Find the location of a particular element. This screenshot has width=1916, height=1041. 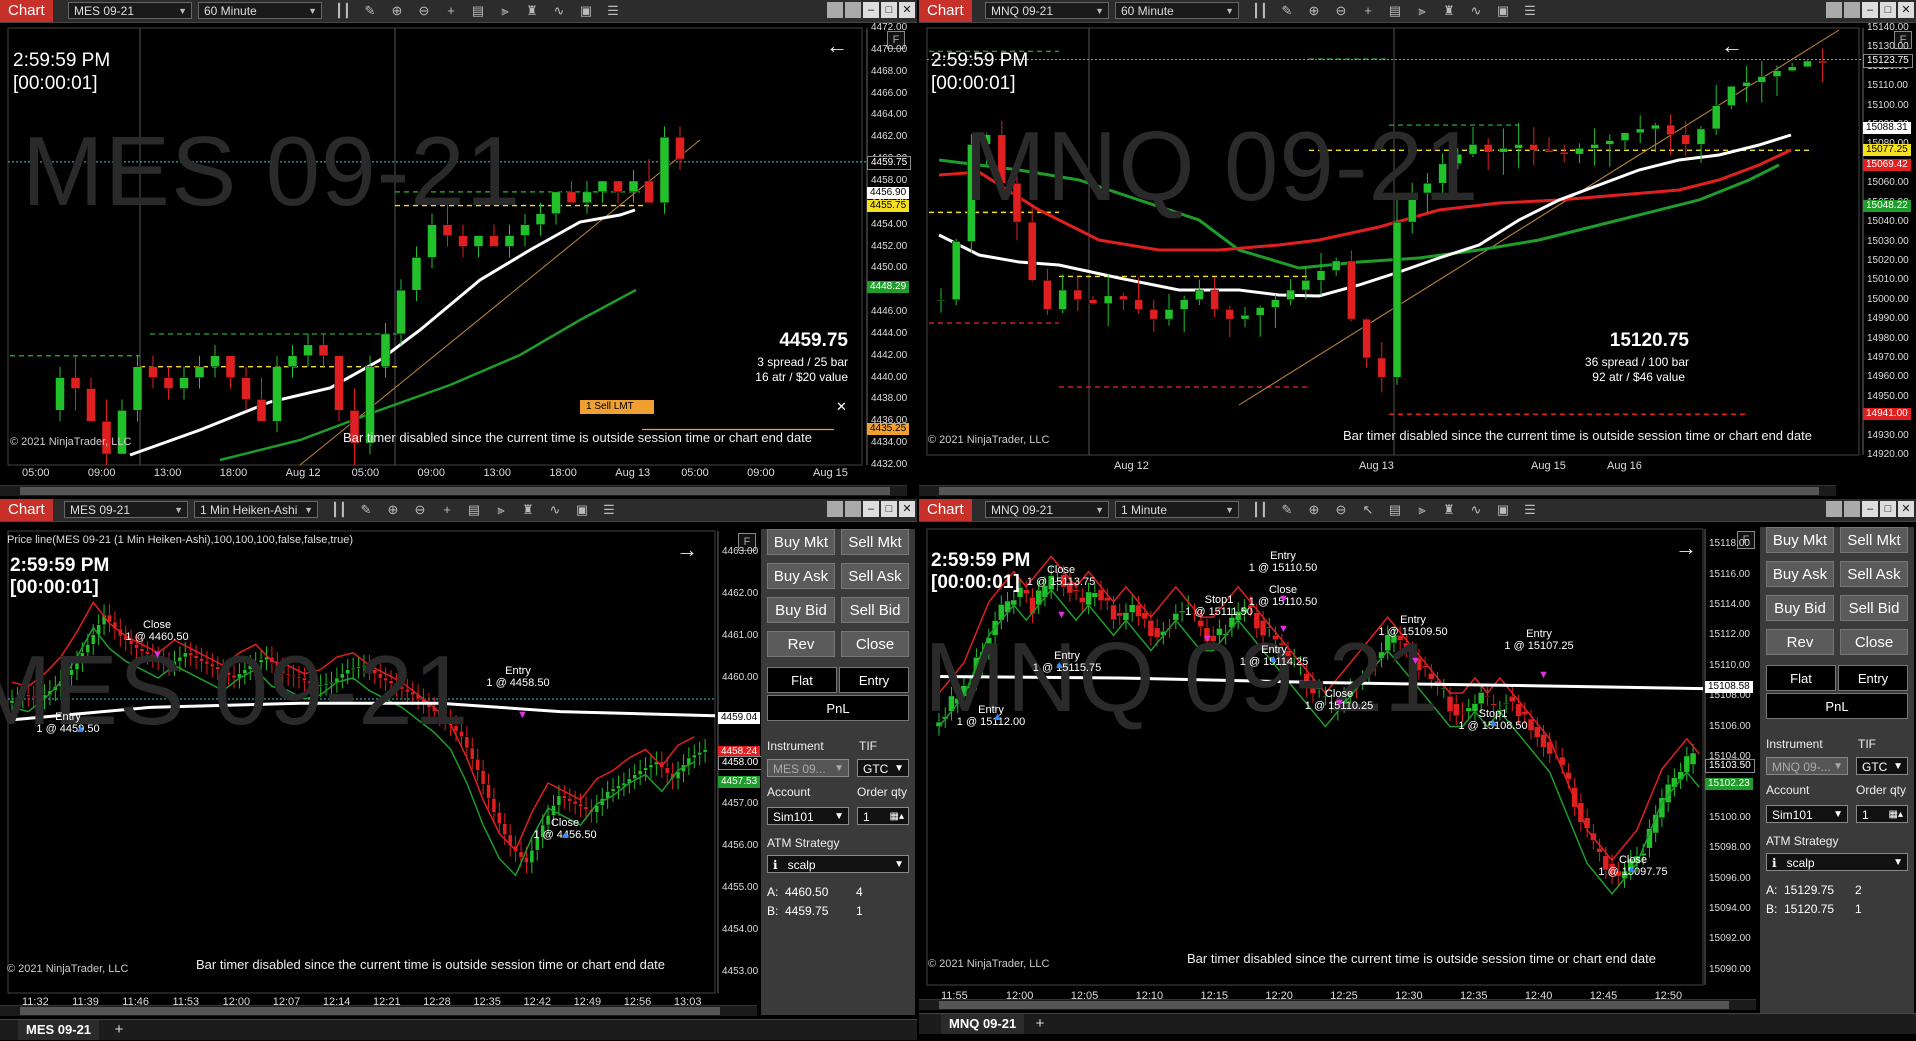

tif-label: TIF is located at coordinates (1867, 744).